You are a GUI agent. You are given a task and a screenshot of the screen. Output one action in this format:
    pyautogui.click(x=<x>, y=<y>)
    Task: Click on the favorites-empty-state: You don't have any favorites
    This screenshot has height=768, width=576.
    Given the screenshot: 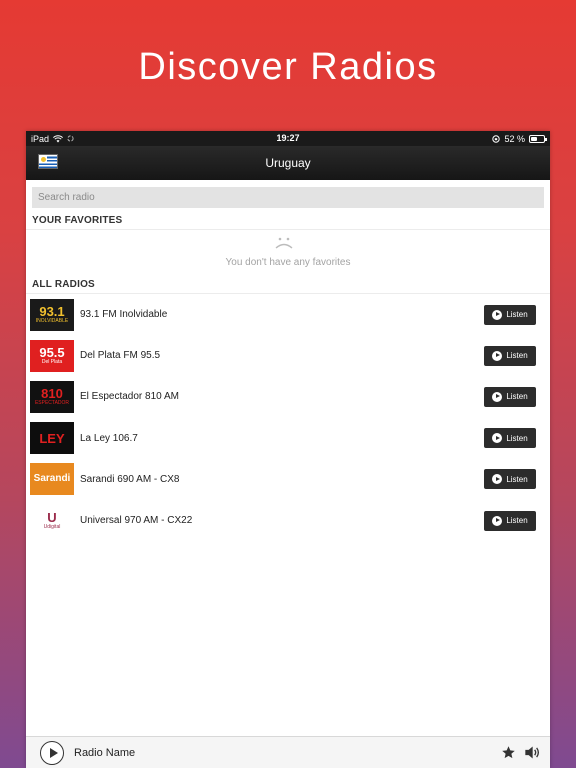 What is the action you would take?
    pyautogui.click(x=288, y=253)
    